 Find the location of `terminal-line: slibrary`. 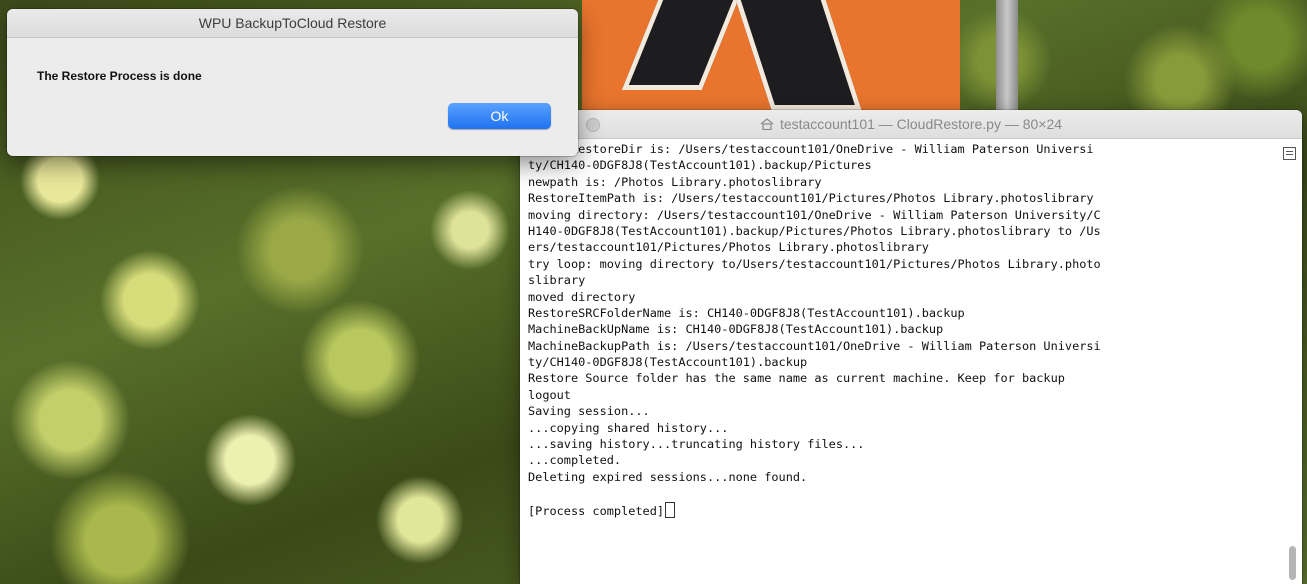

terminal-line: slibrary is located at coordinates (557, 280).